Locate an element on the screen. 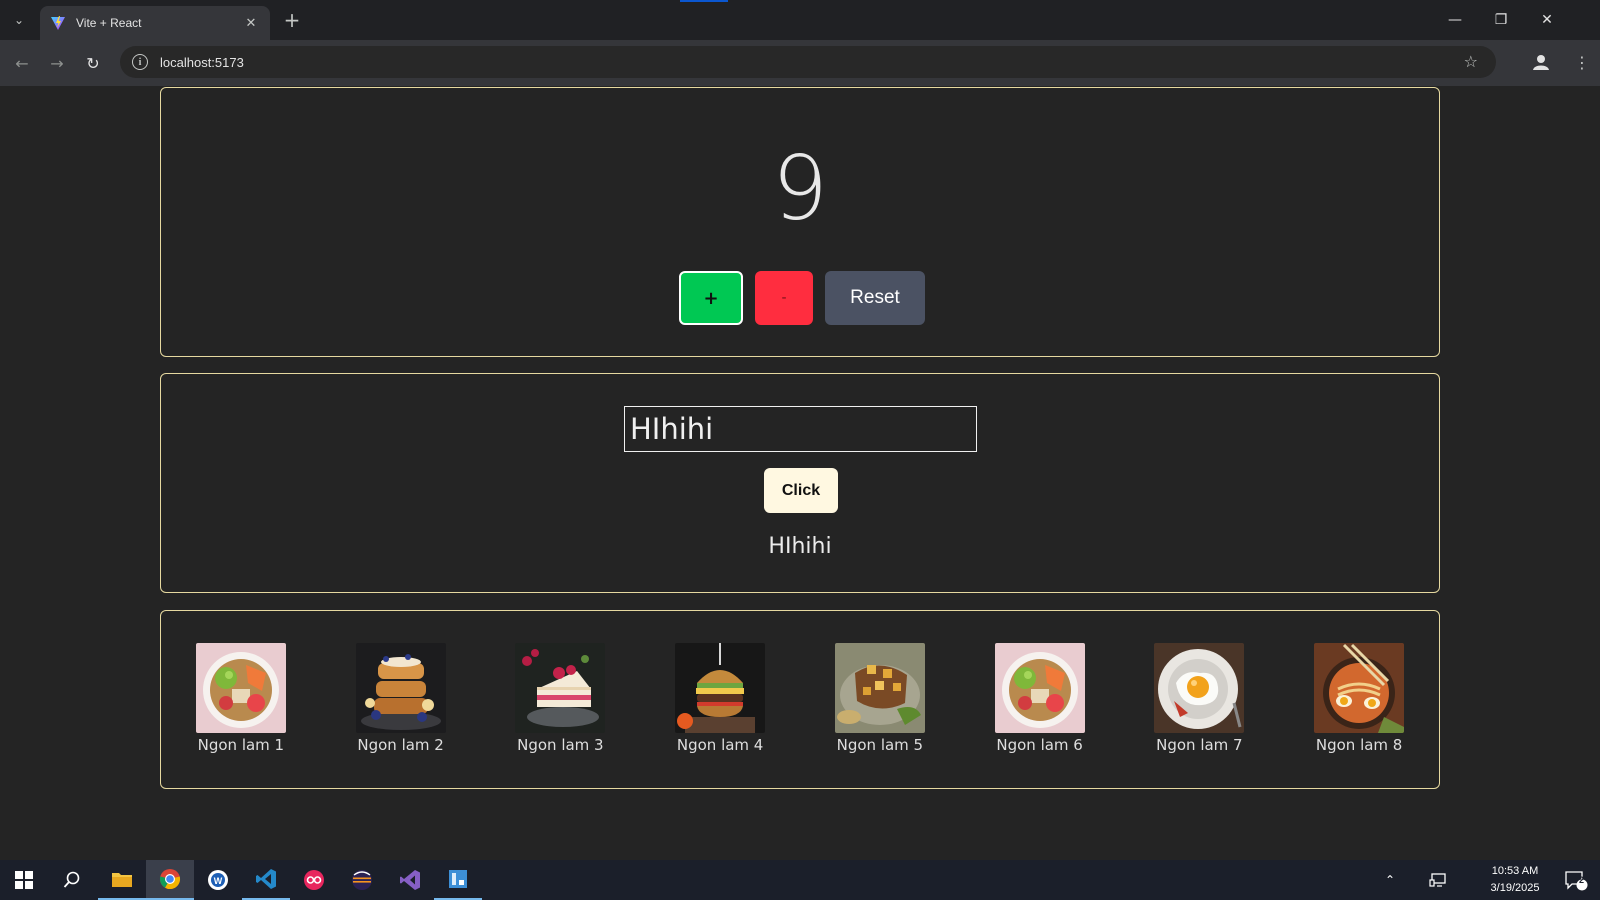 The height and width of the screenshot is (900, 1600). reload-icon: ↻ is located at coordinates (93, 63).